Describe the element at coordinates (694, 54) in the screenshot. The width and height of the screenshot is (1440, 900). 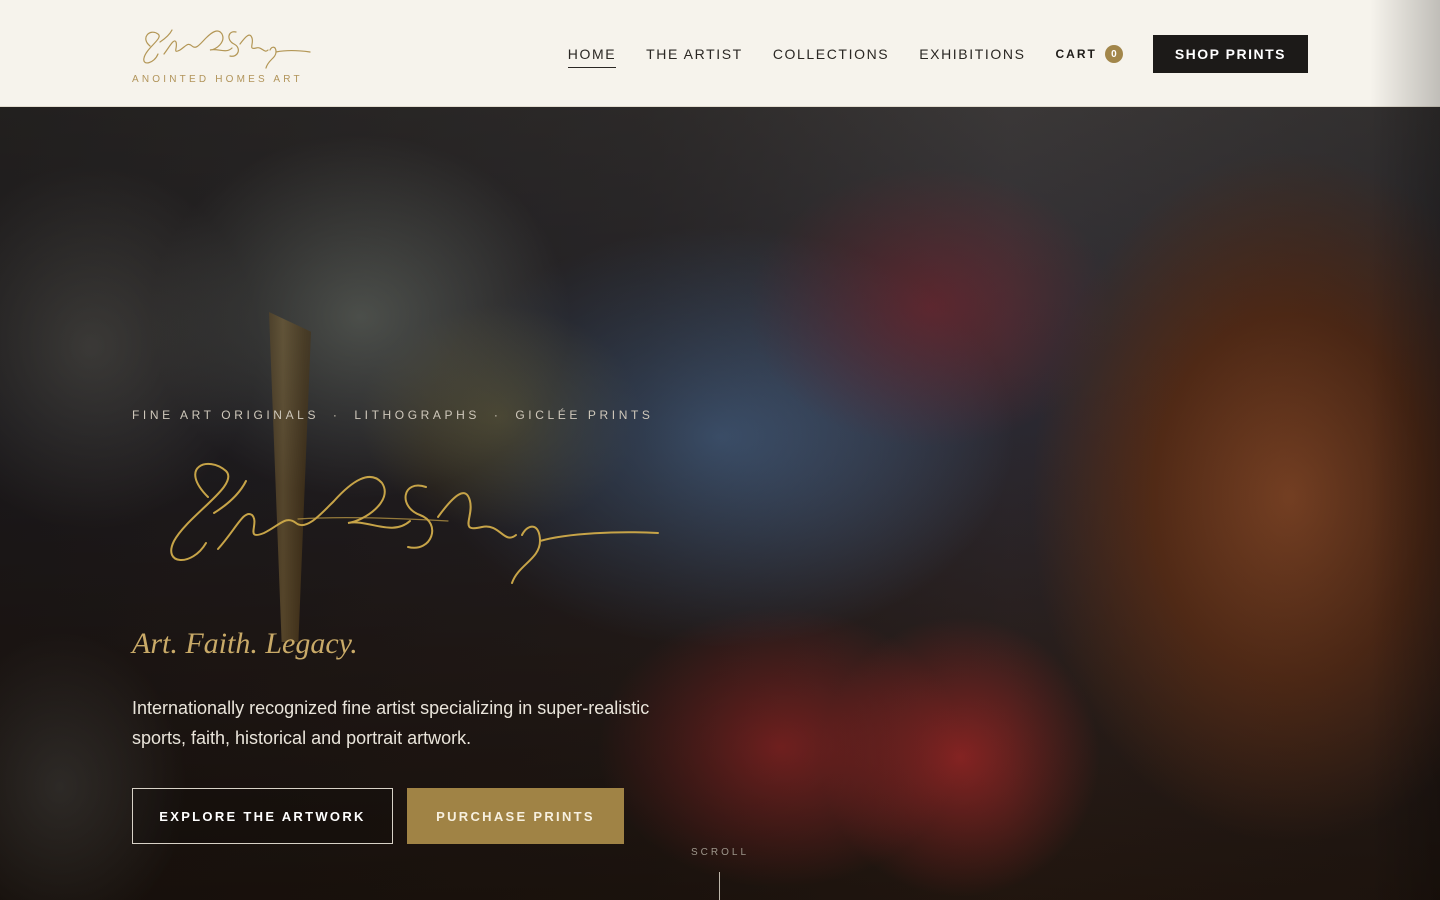
I see `nav-the-artist: THE ARTIST` at that location.